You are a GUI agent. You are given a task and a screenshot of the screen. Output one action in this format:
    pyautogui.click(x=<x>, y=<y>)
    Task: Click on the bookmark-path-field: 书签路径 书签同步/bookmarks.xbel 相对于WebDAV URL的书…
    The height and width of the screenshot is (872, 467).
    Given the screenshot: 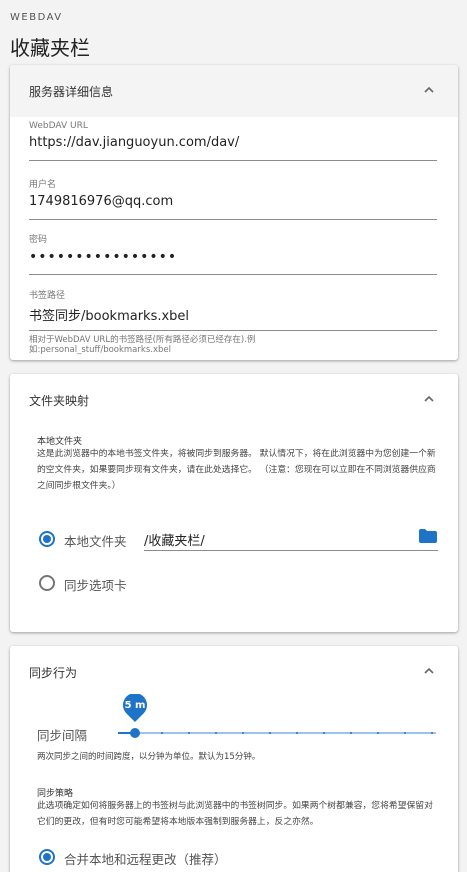 What is the action you would take?
    pyautogui.click(x=233, y=321)
    